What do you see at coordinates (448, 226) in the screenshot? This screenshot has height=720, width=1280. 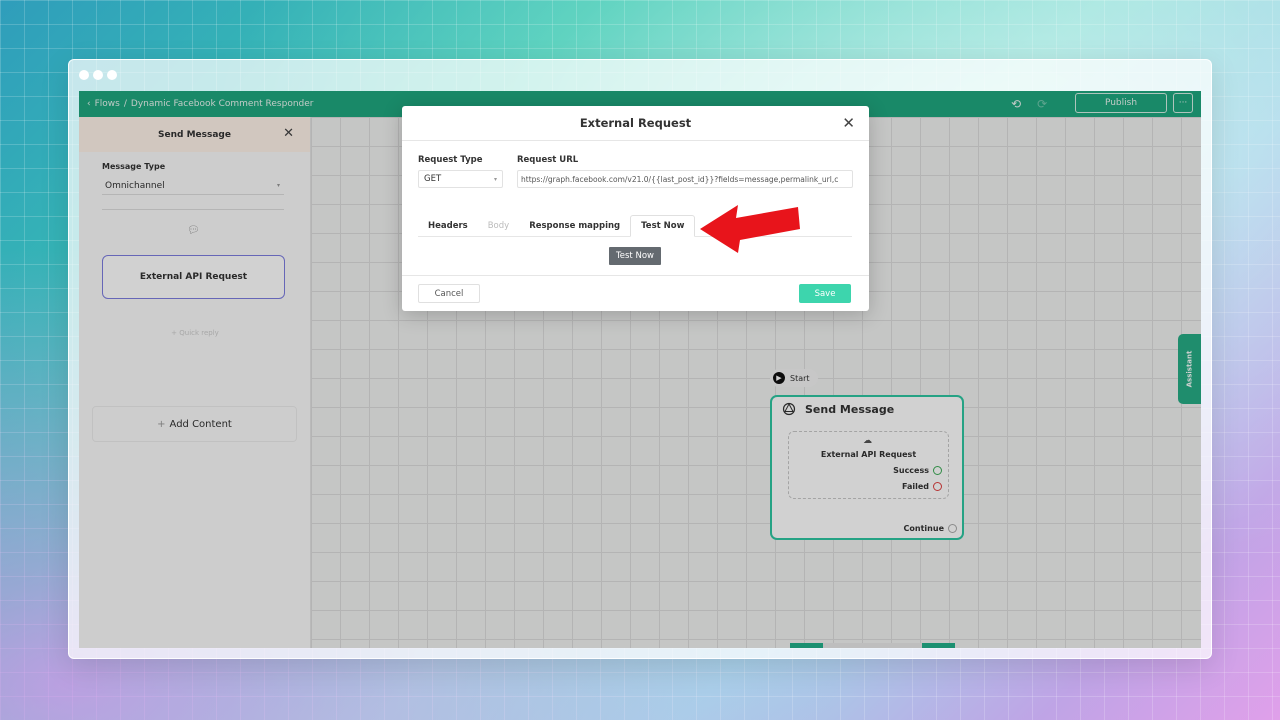 I see `tab-headers: Headers` at bounding box center [448, 226].